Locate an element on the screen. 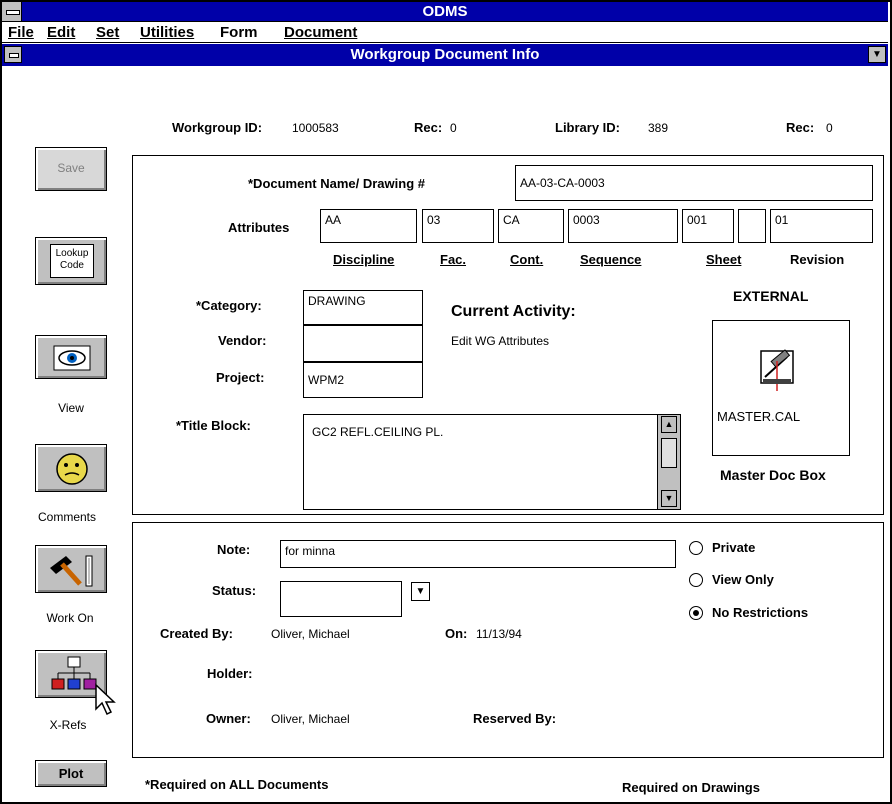 The image size is (892, 804). status-label: Status: is located at coordinates (234, 590).